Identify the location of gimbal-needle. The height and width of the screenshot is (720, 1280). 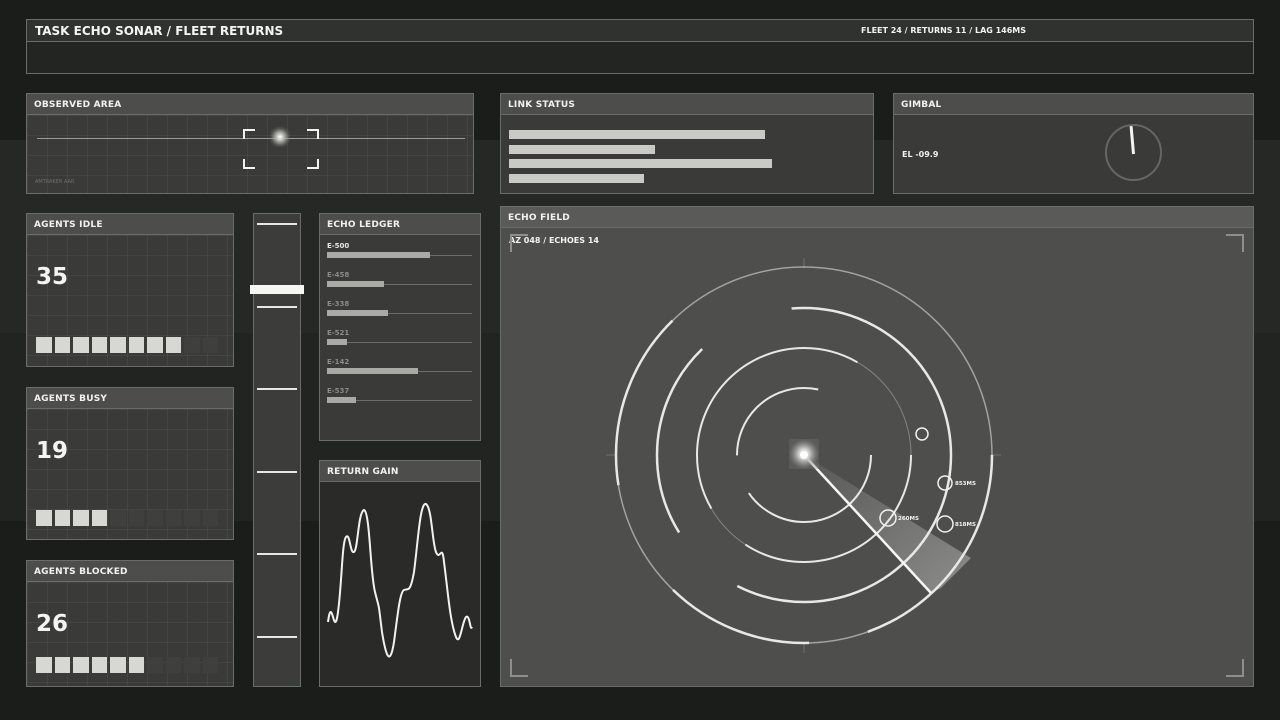
(1132, 140).